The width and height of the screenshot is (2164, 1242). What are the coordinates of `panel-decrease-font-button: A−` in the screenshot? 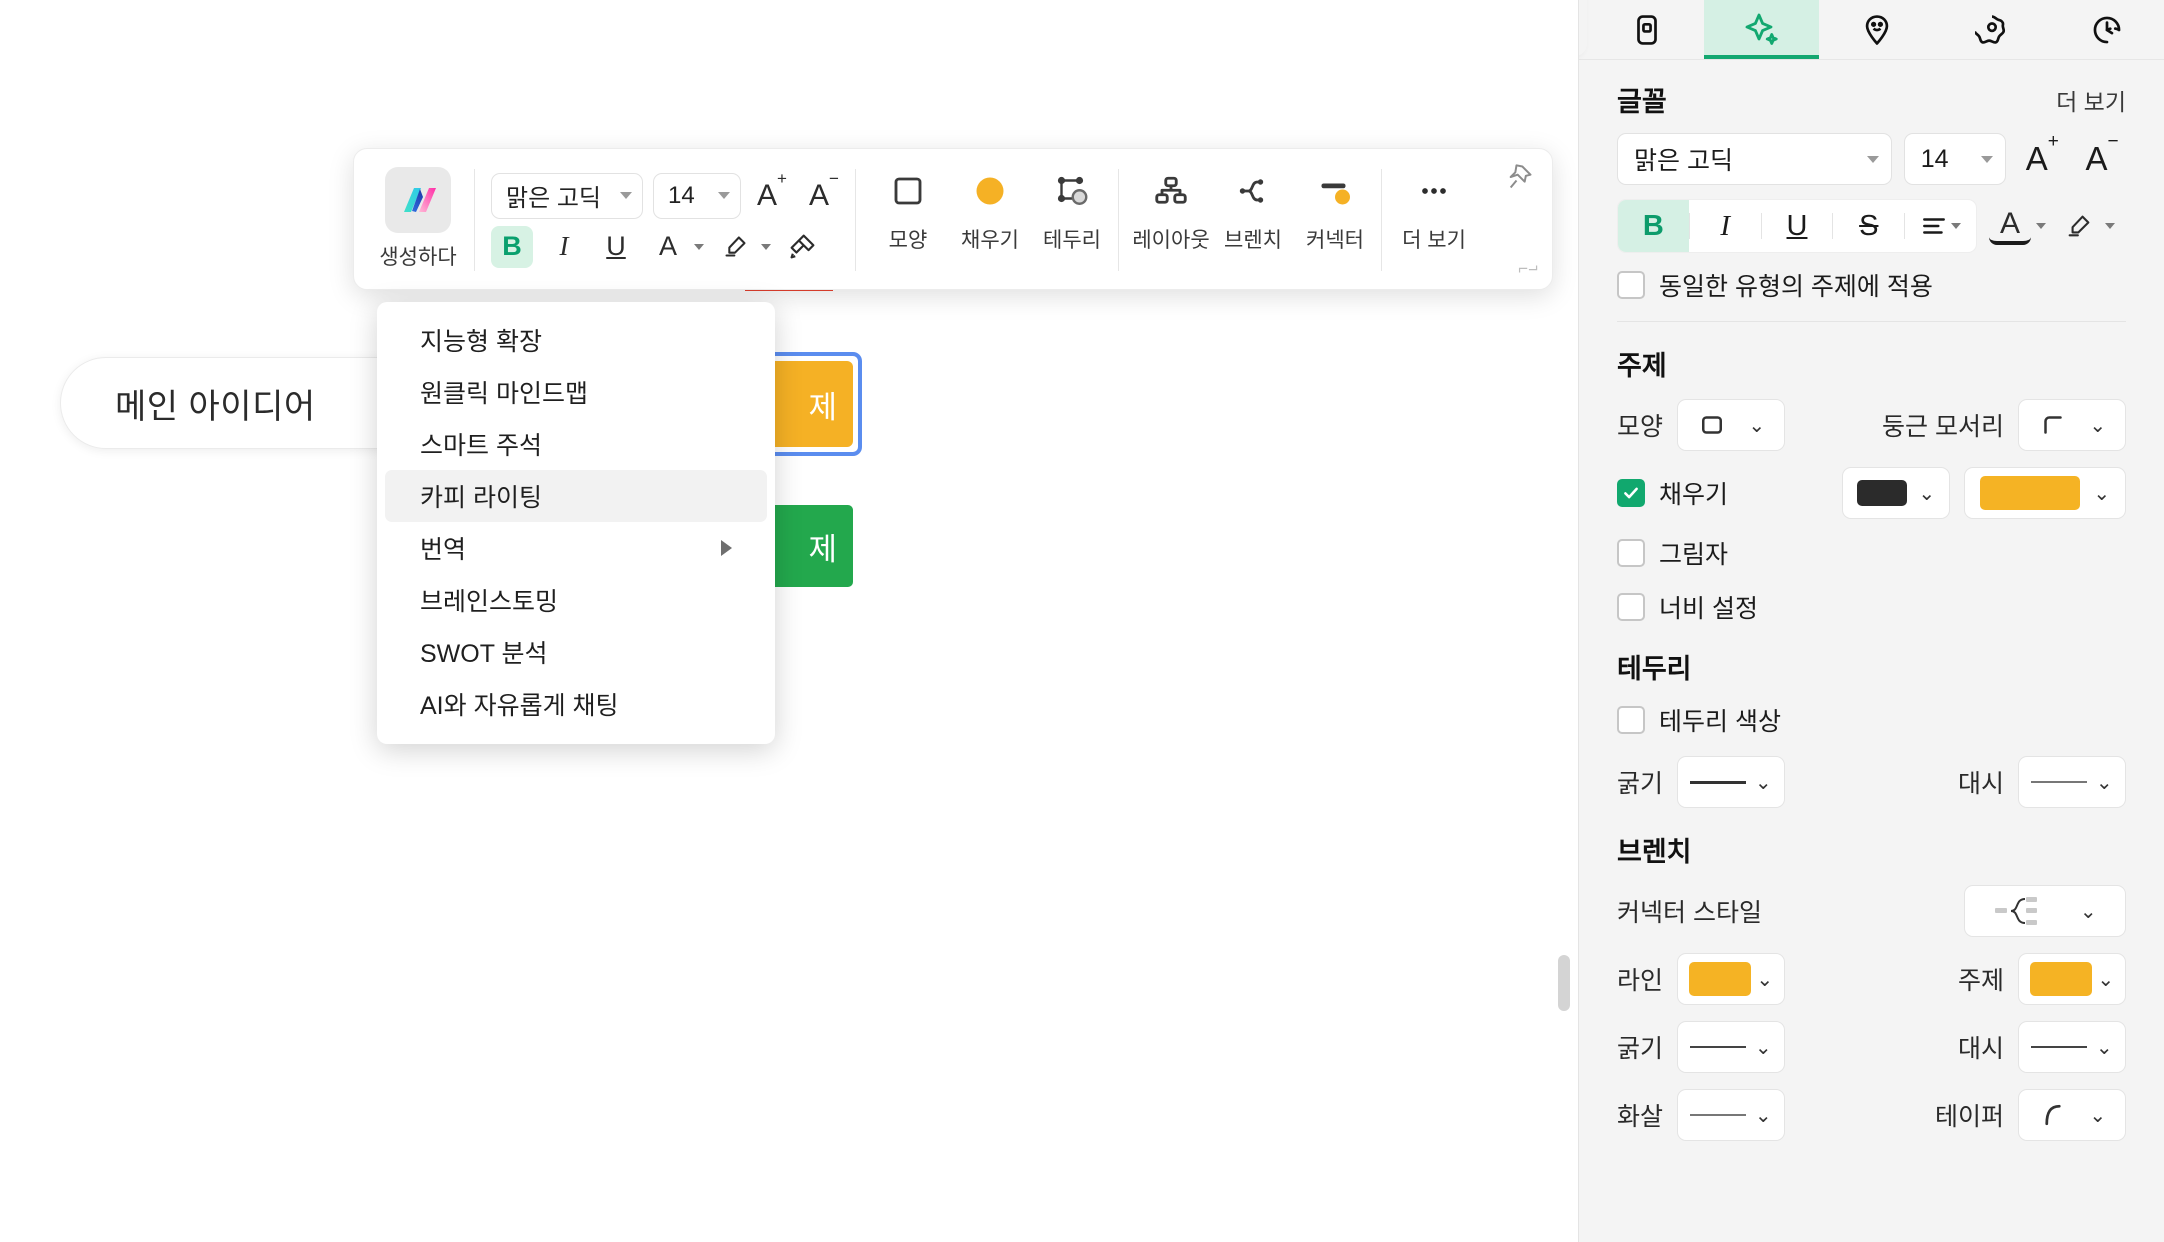 It's located at (2102, 154).